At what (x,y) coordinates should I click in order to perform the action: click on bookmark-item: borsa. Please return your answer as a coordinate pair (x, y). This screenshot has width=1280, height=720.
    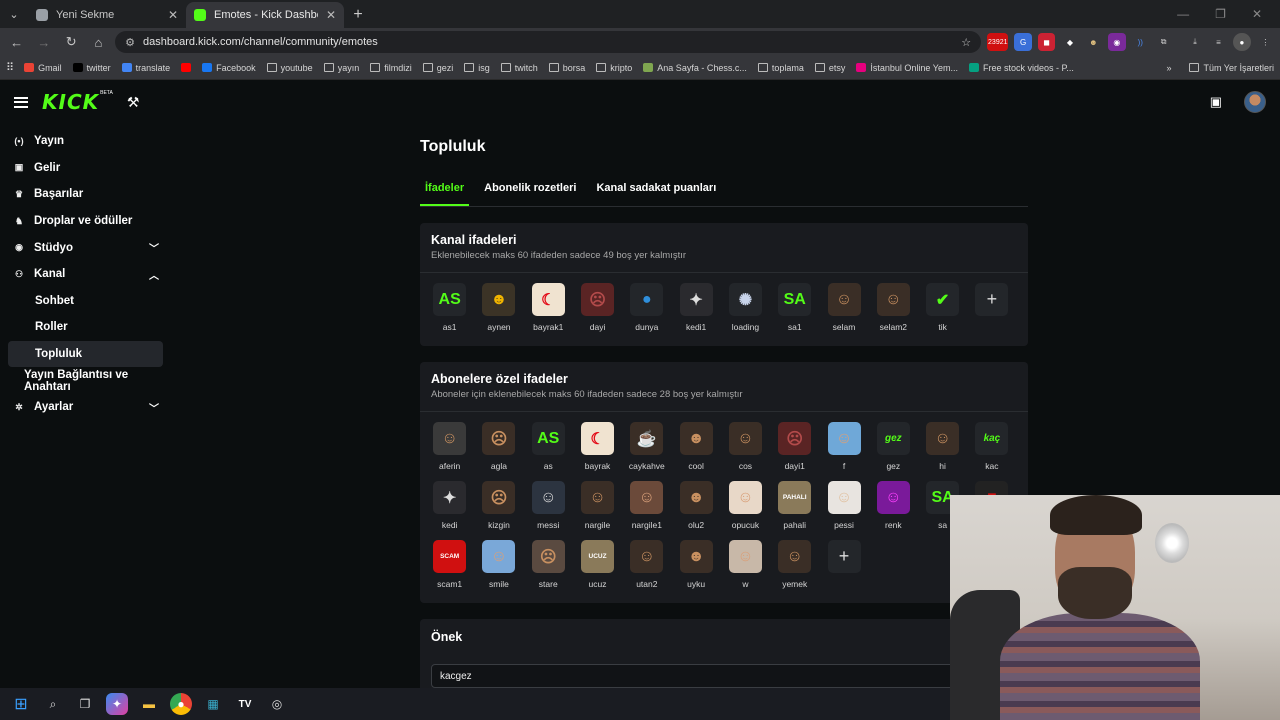
    Looking at the image, I should click on (566, 68).